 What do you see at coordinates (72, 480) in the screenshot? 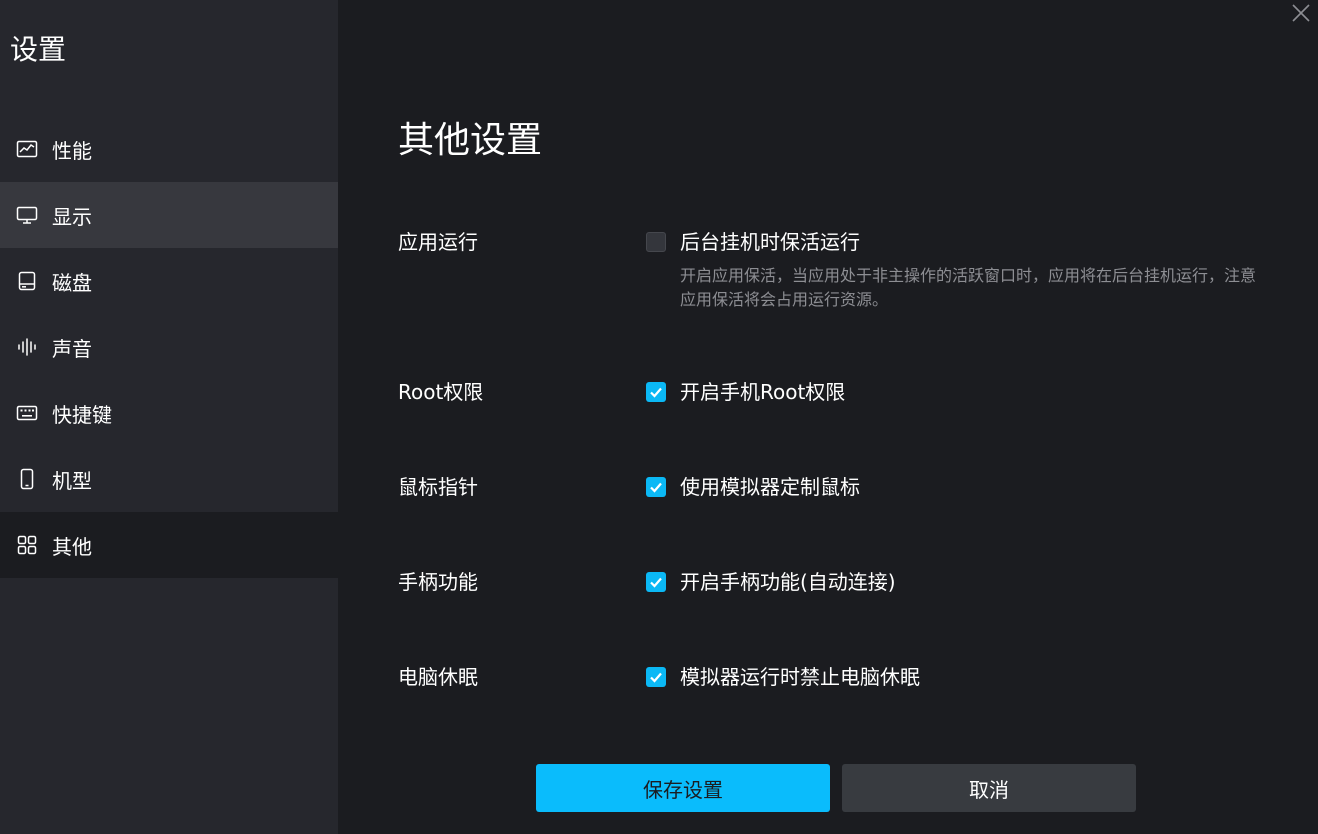
I see `sidebar-item-label: 机型` at bounding box center [72, 480].